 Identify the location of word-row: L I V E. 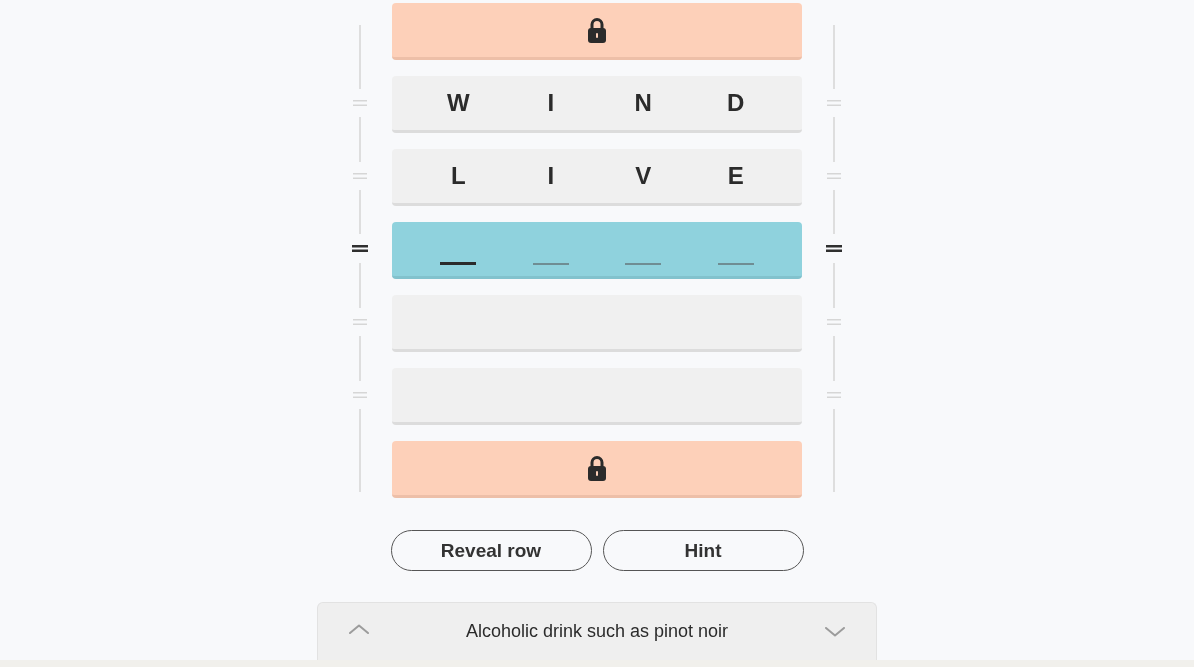
(597, 177).